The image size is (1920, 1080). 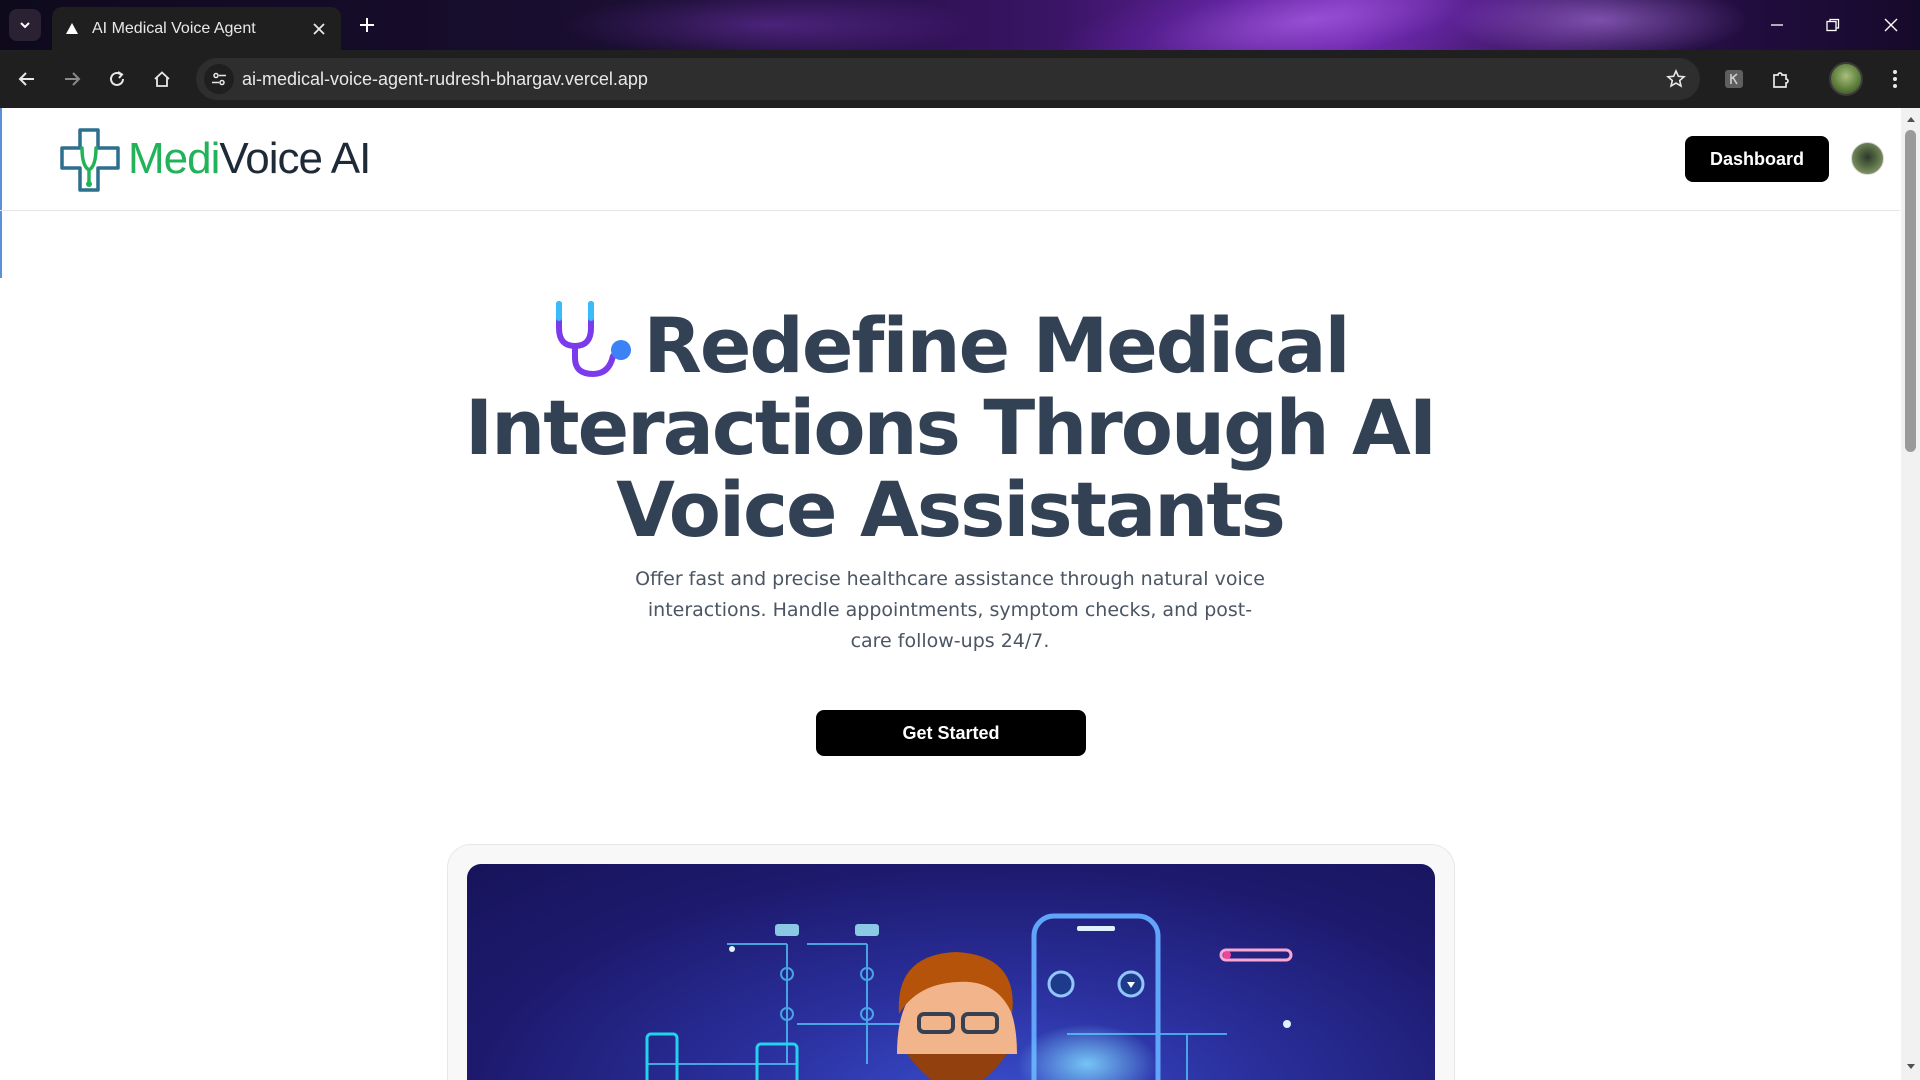 I want to click on extension-button, so click(x=1734, y=79).